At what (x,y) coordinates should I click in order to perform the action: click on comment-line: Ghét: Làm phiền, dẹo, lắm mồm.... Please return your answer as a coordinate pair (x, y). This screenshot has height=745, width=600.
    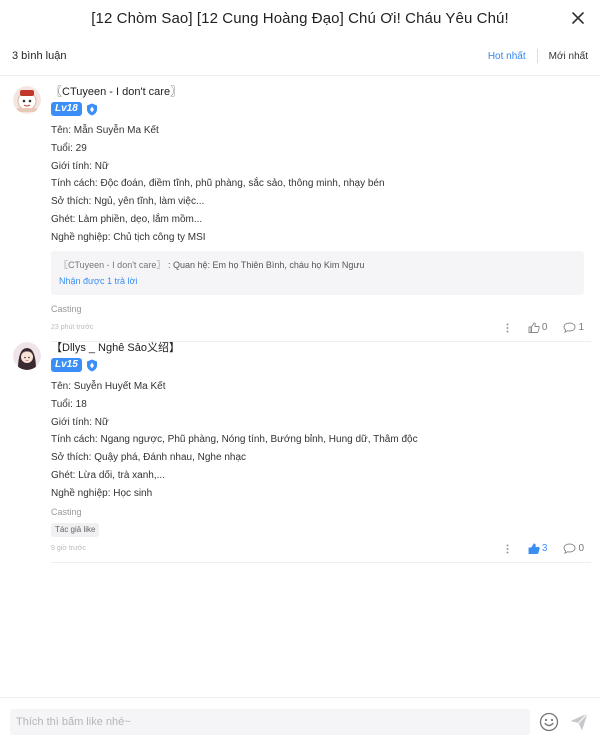
    Looking at the image, I should click on (127, 219).